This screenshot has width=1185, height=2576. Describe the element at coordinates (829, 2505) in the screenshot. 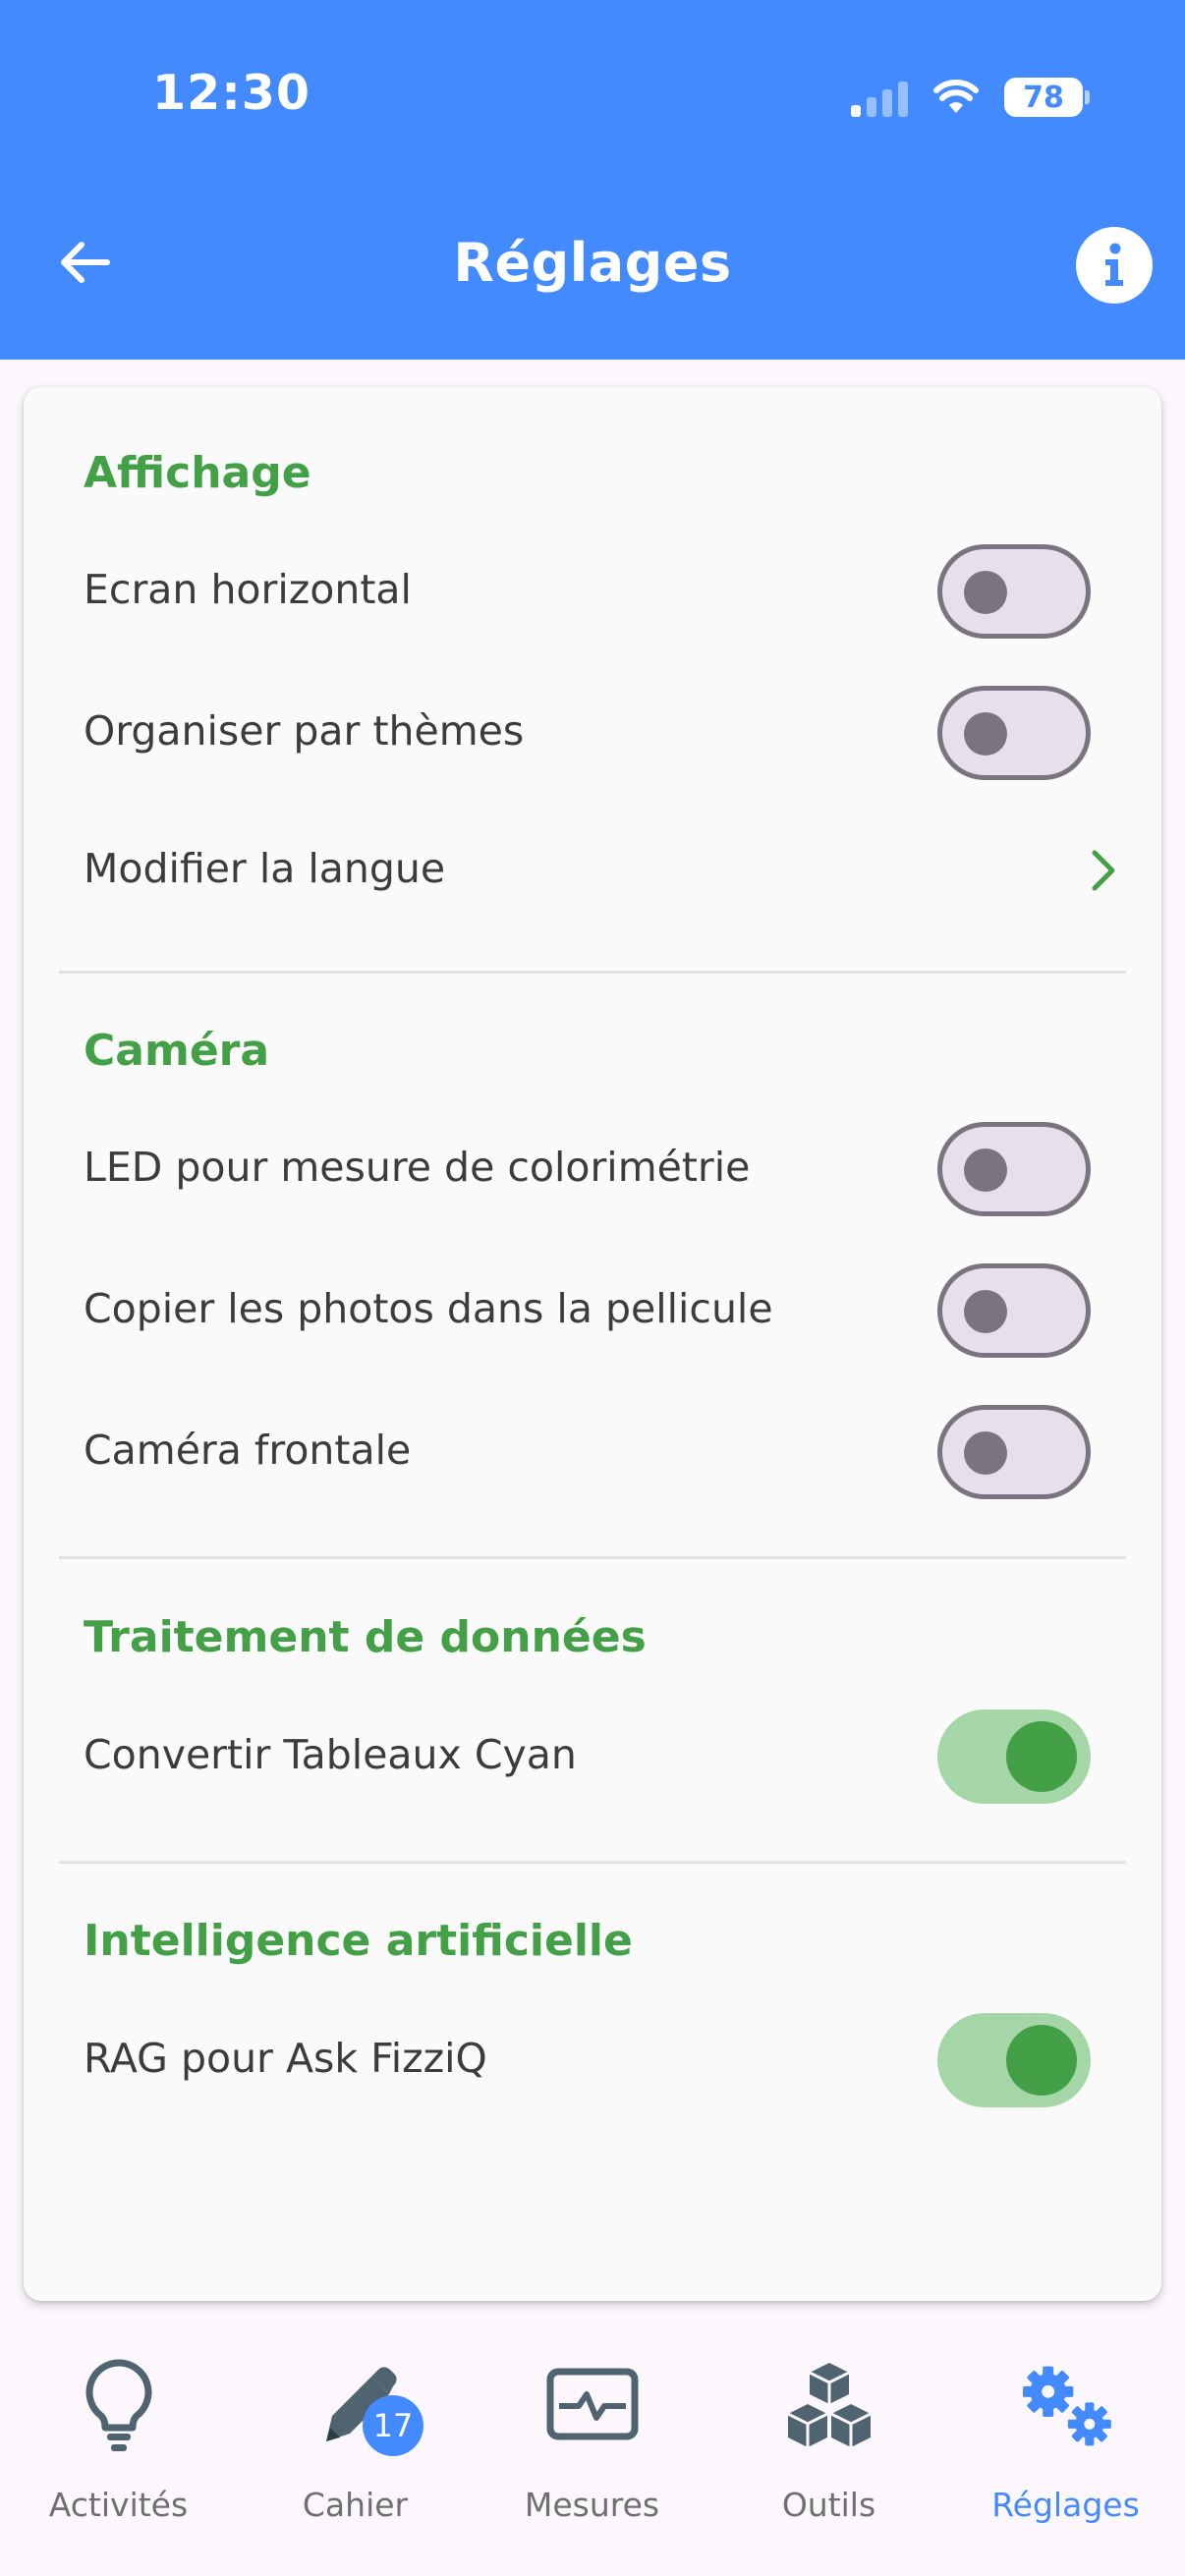

I see `nav-label: Outils` at that location.